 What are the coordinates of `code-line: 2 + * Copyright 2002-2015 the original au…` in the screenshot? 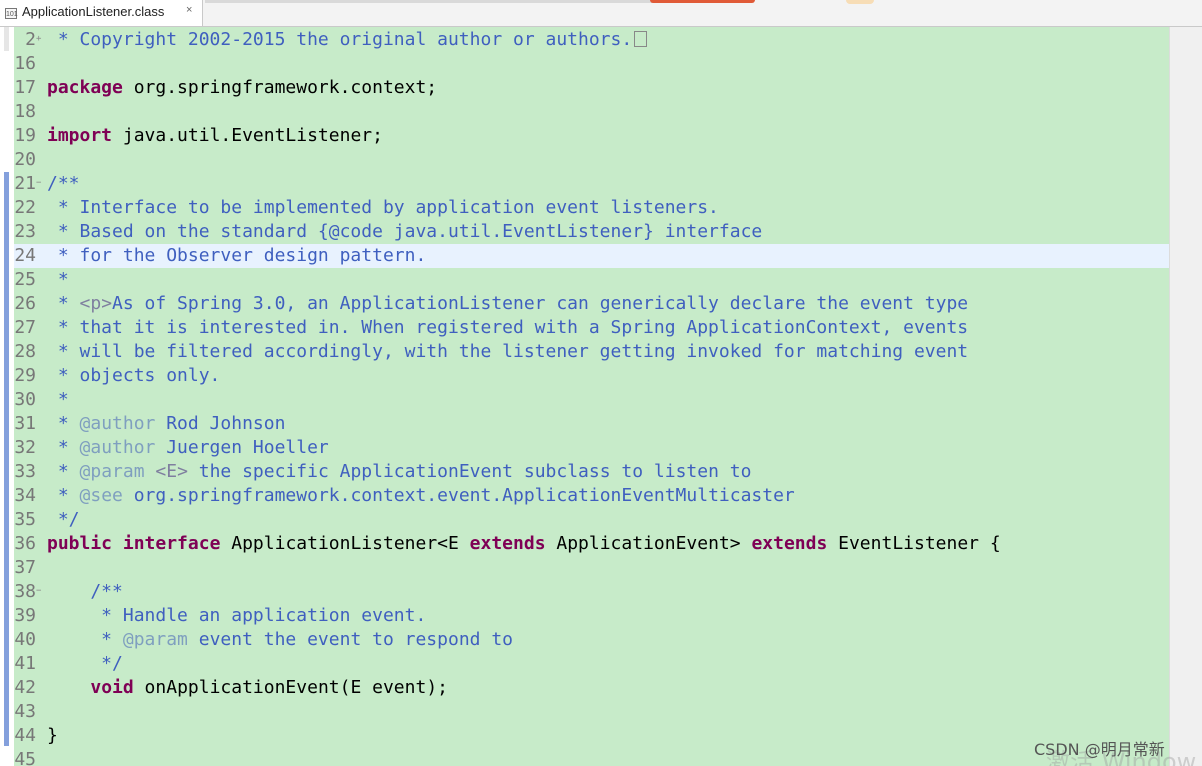 It's located at (591, 40).